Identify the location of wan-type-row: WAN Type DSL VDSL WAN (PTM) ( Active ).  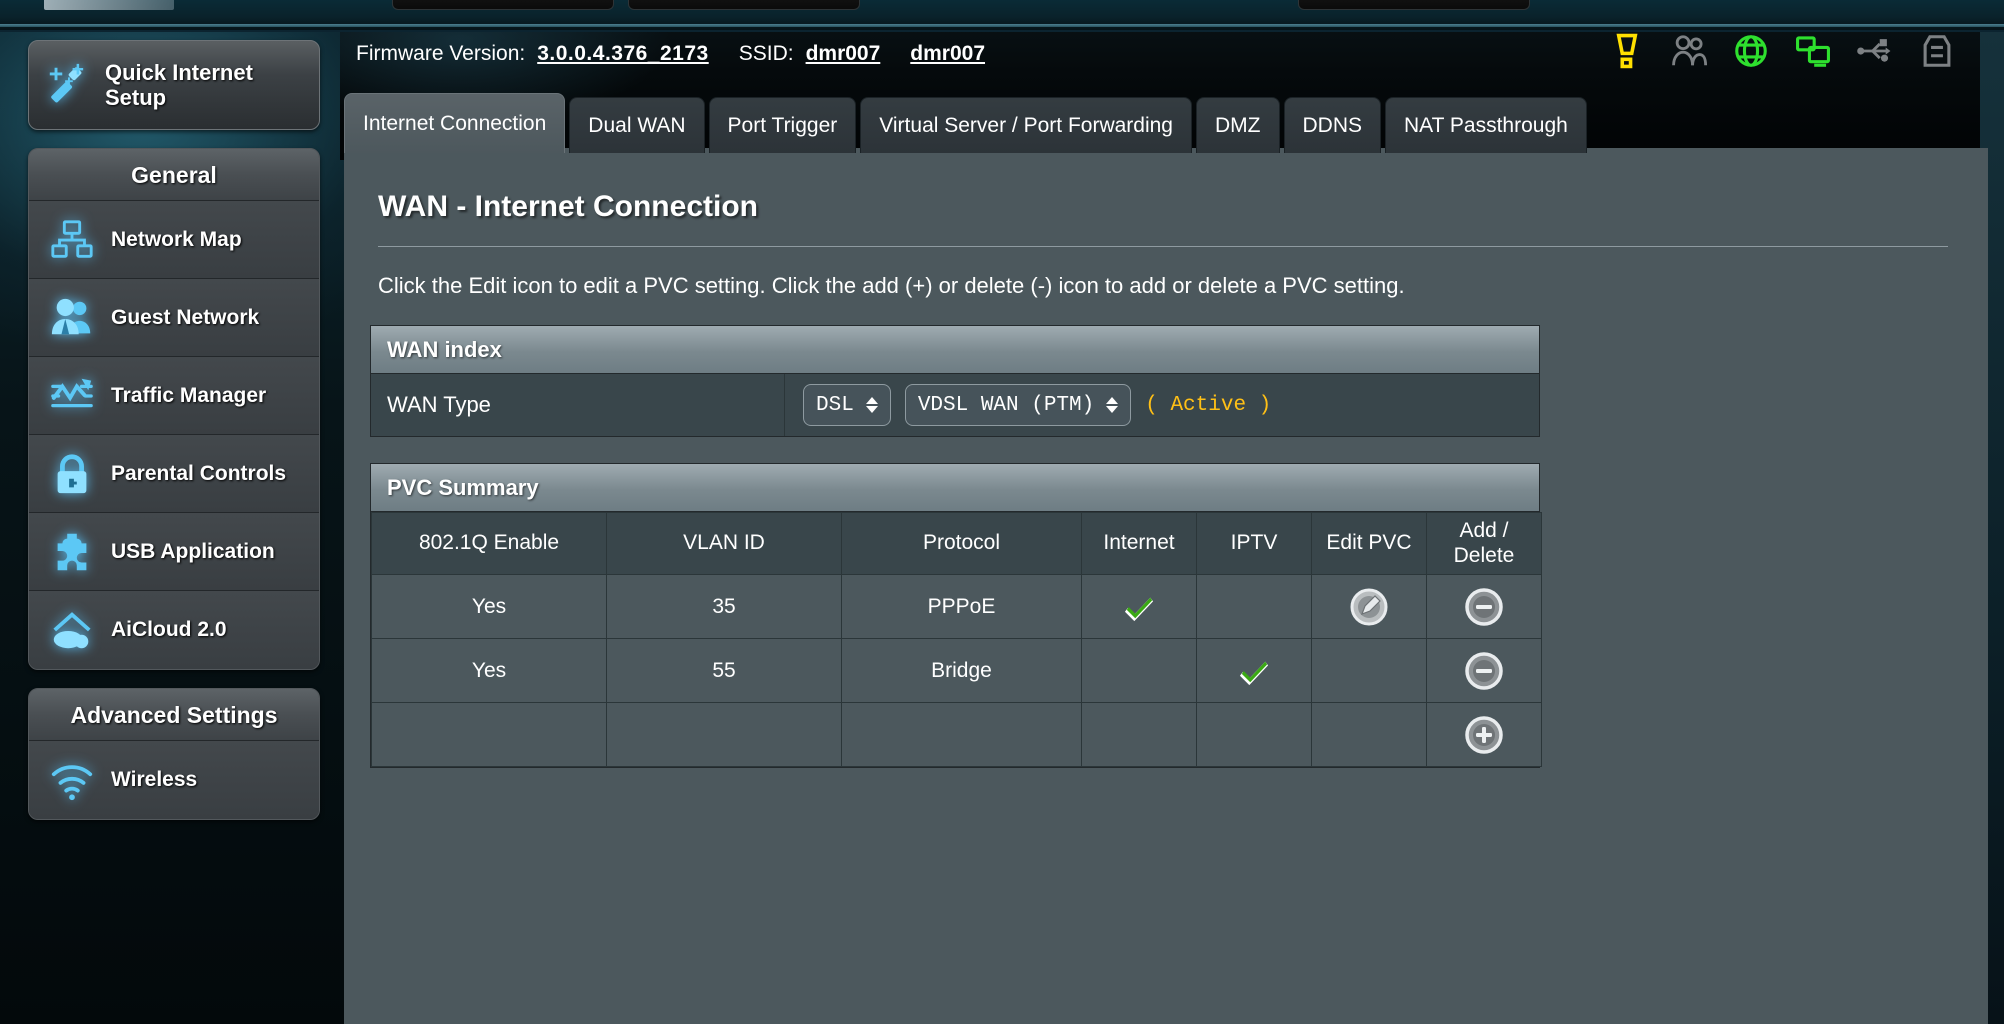
(955, 405).